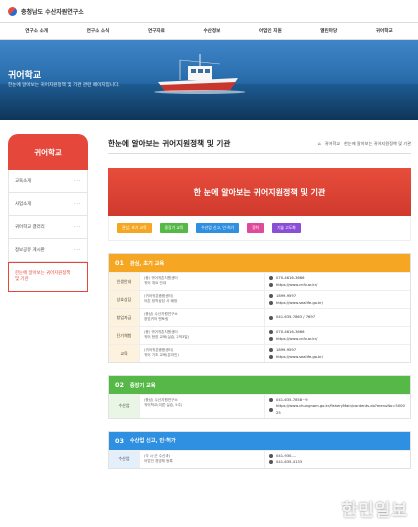 This screenshot has height=527, width=418. What do you see at coordinates (98, 31) in the screenshot?
I see `nav-item: 연구소 소식` at bounding box center [98, 31].